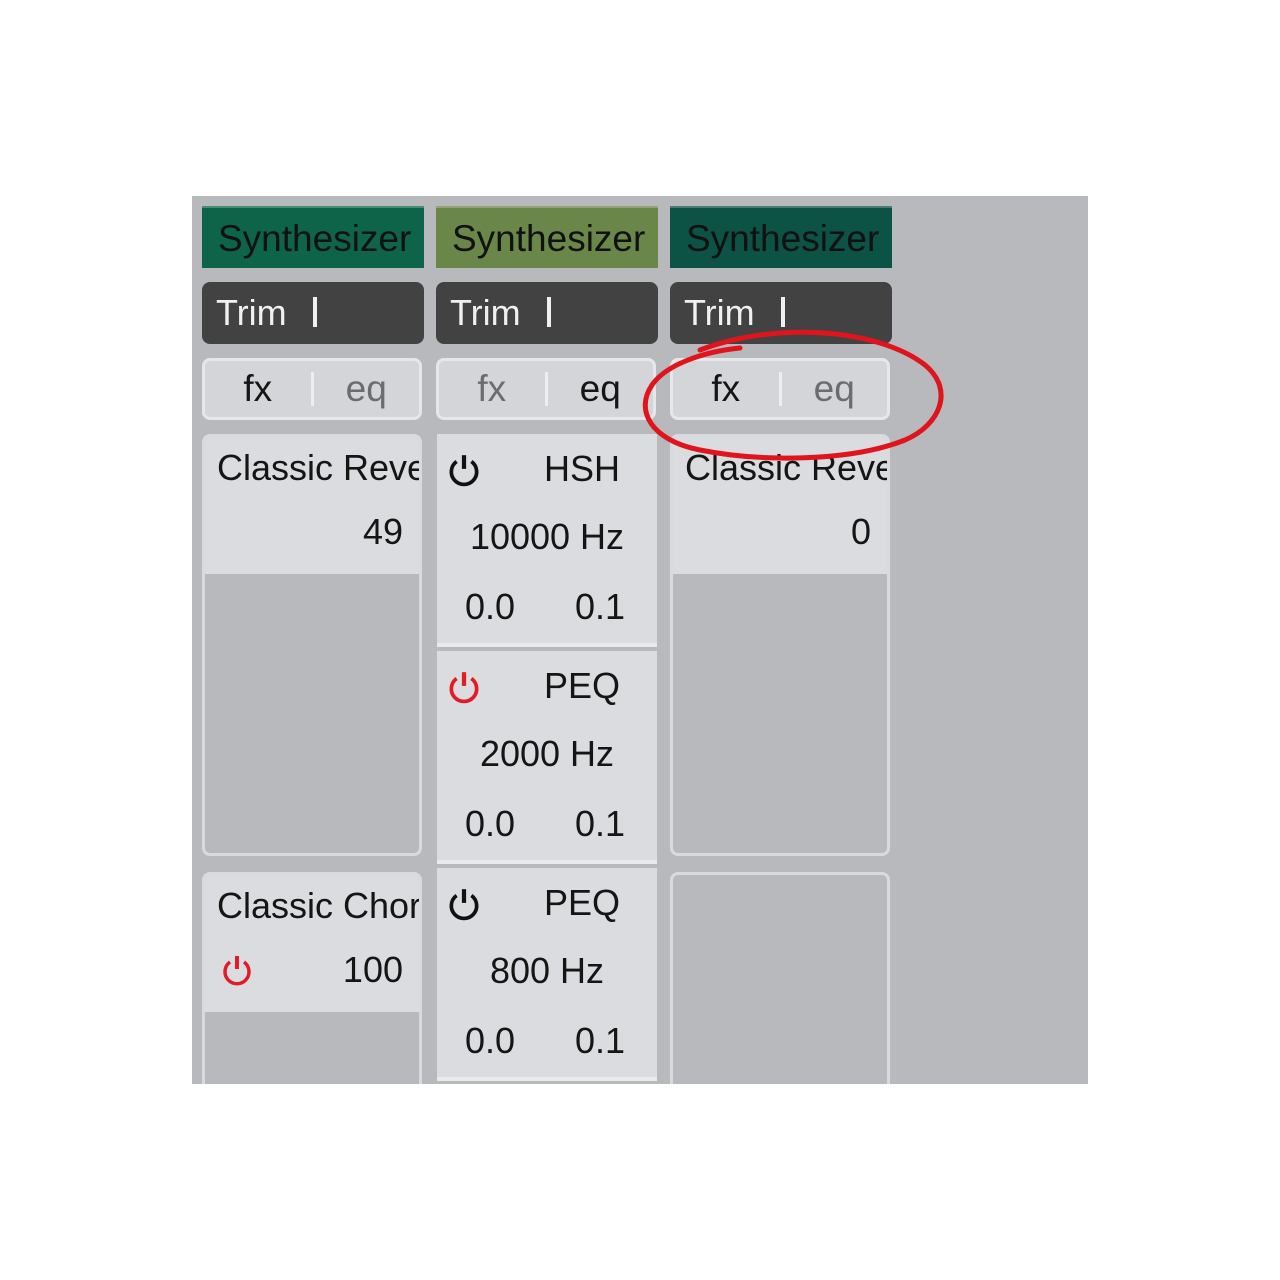 This screenshot has height=1280, width=1280. What do you see at coordinates (547, 537) in the screenshot?
I see `eq-band-frequency: 10000 Hz` at bounding box center [547, 537].